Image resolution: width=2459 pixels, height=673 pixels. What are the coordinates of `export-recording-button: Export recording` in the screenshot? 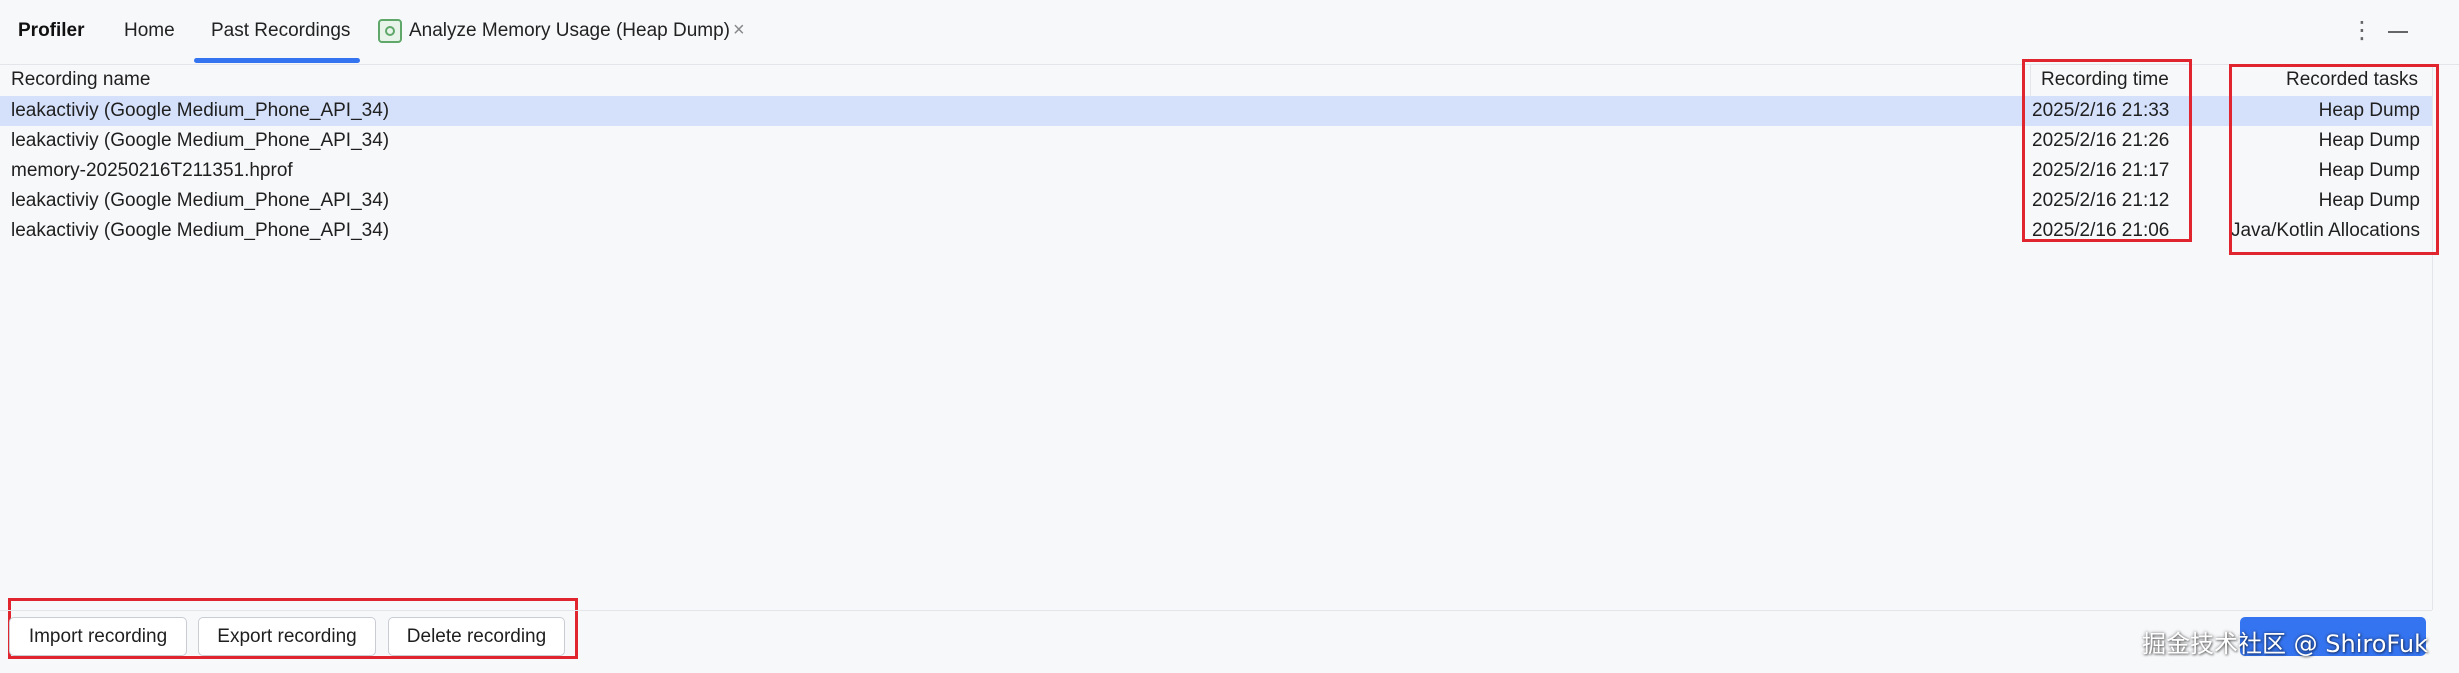 It's located at (287, 636).